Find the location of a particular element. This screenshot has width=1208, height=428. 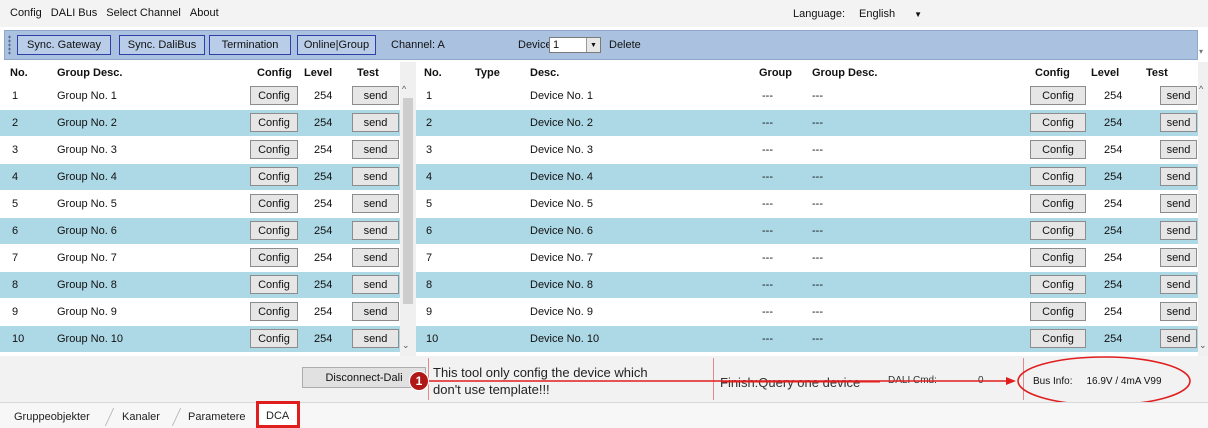

groups-row: 9 Group No. 9 Config 254 send is located at coordinates (200, 312).